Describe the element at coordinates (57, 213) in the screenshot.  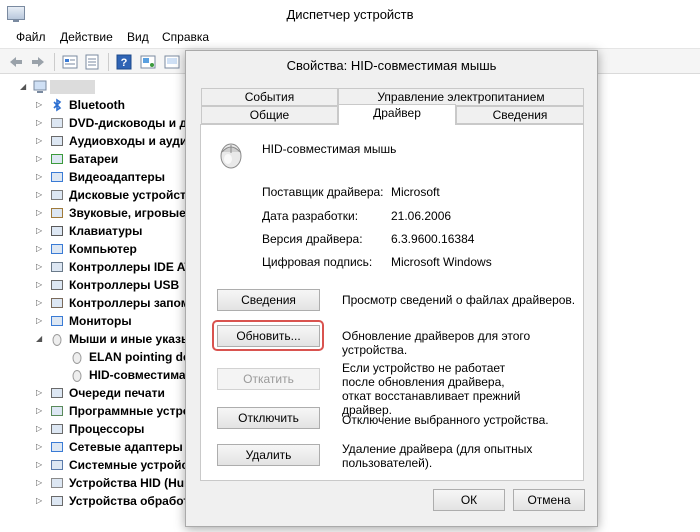
I see `sound-icon` at that location.